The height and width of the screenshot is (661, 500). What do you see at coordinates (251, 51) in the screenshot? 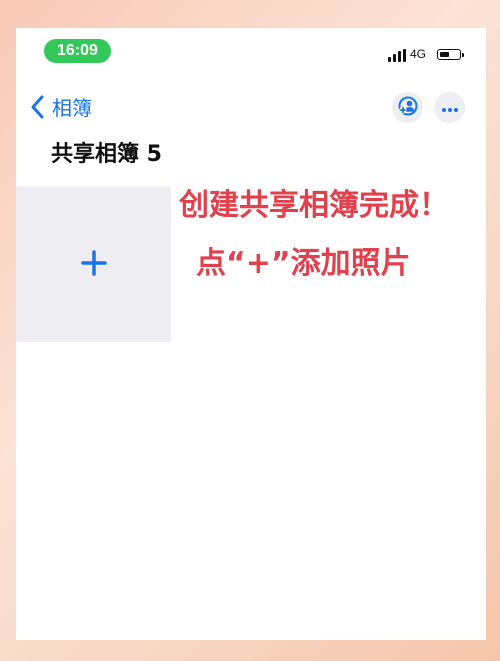
I see `status-bar: 16:09 4G` at bounding box center [251, 51].